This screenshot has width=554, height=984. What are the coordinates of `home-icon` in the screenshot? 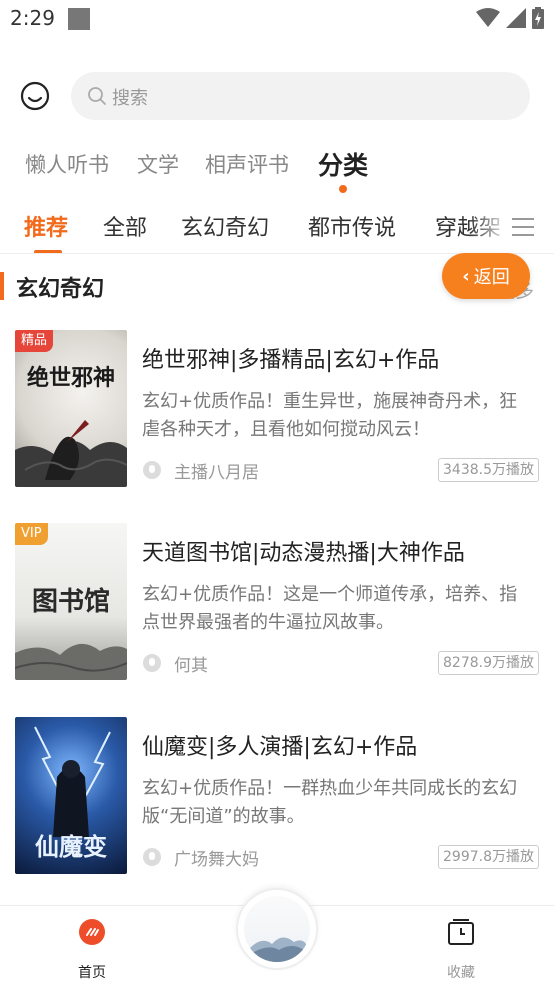 It's located at (92, 932).